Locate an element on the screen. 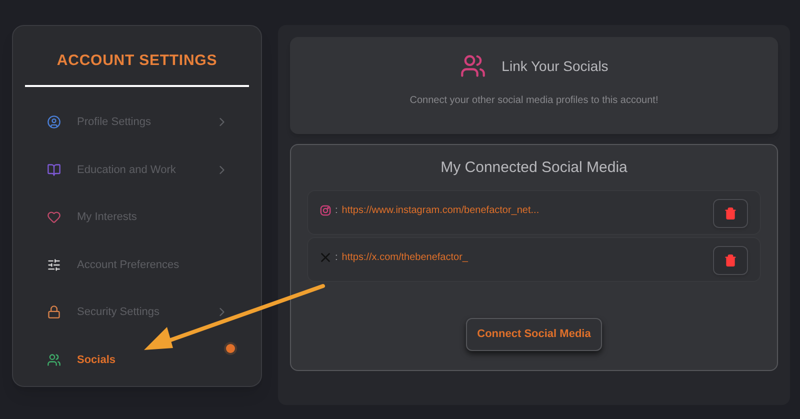 The height and width of the screenshot is (419, 800). x-icon is located at coordinates (325, 257).